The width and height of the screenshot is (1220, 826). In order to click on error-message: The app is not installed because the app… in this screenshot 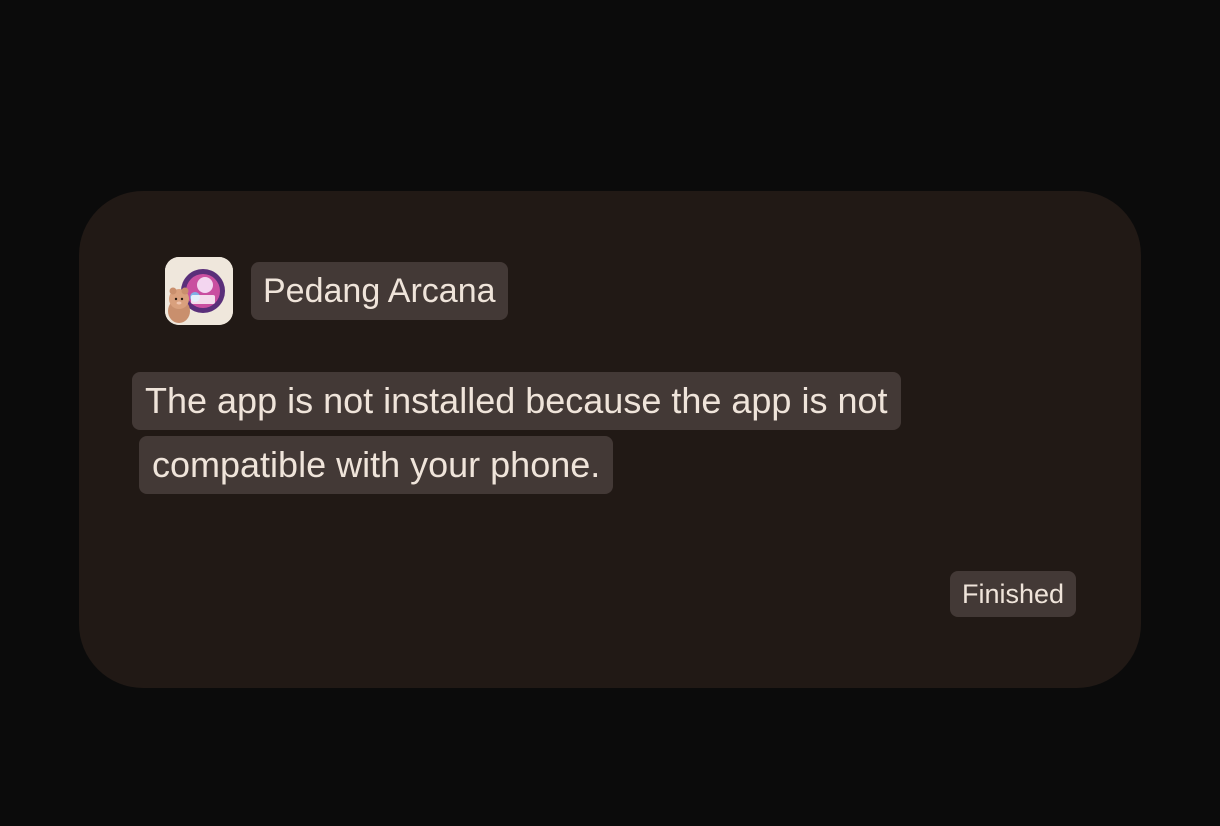, I will do `click(572, 436)`.